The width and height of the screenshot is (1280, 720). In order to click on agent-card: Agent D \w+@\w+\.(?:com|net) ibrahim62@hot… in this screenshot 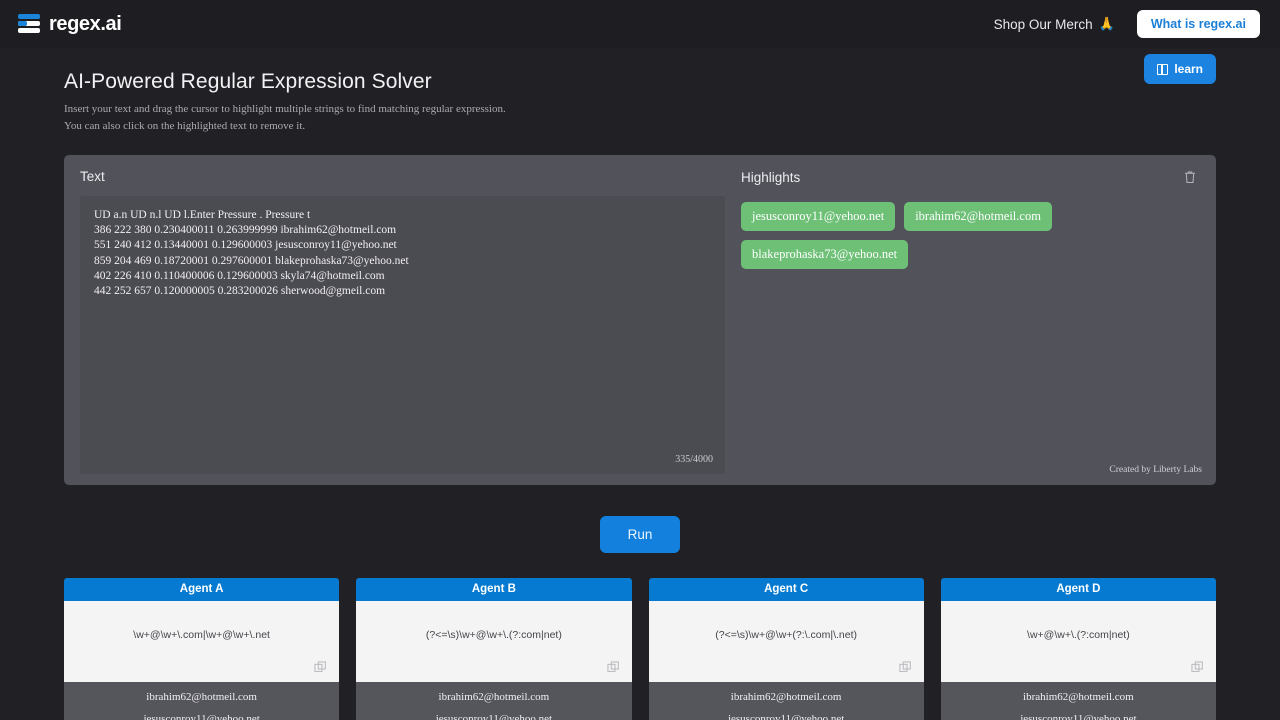, I will do `click(1078, 649)`.